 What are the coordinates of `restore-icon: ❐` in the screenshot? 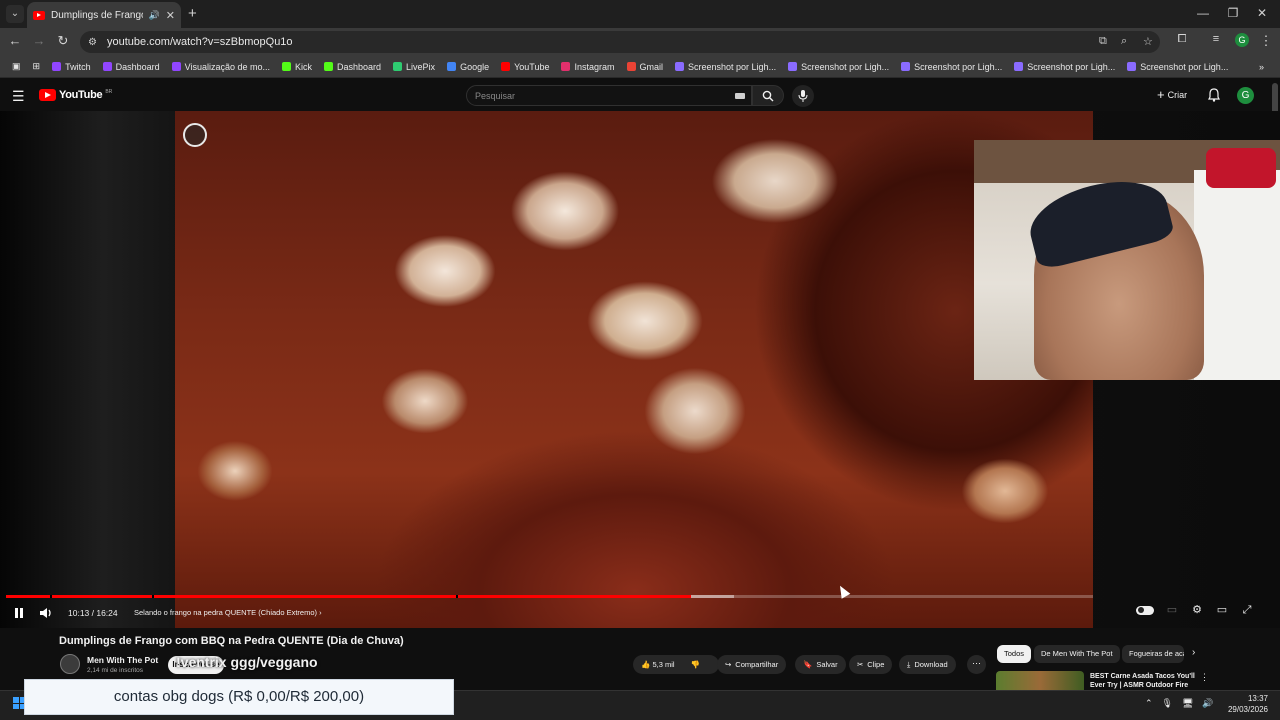 It's located at (1233, 13).